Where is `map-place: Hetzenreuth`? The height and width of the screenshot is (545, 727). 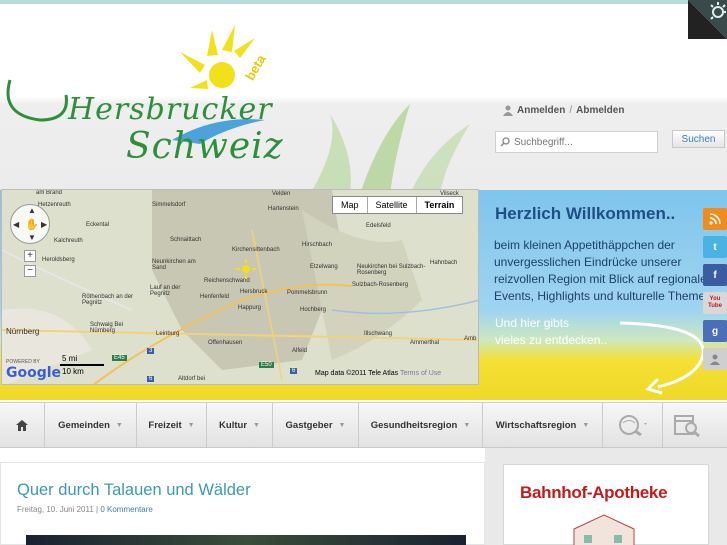
map-place: Hetzenreuth is located at coordinates (54, 205).